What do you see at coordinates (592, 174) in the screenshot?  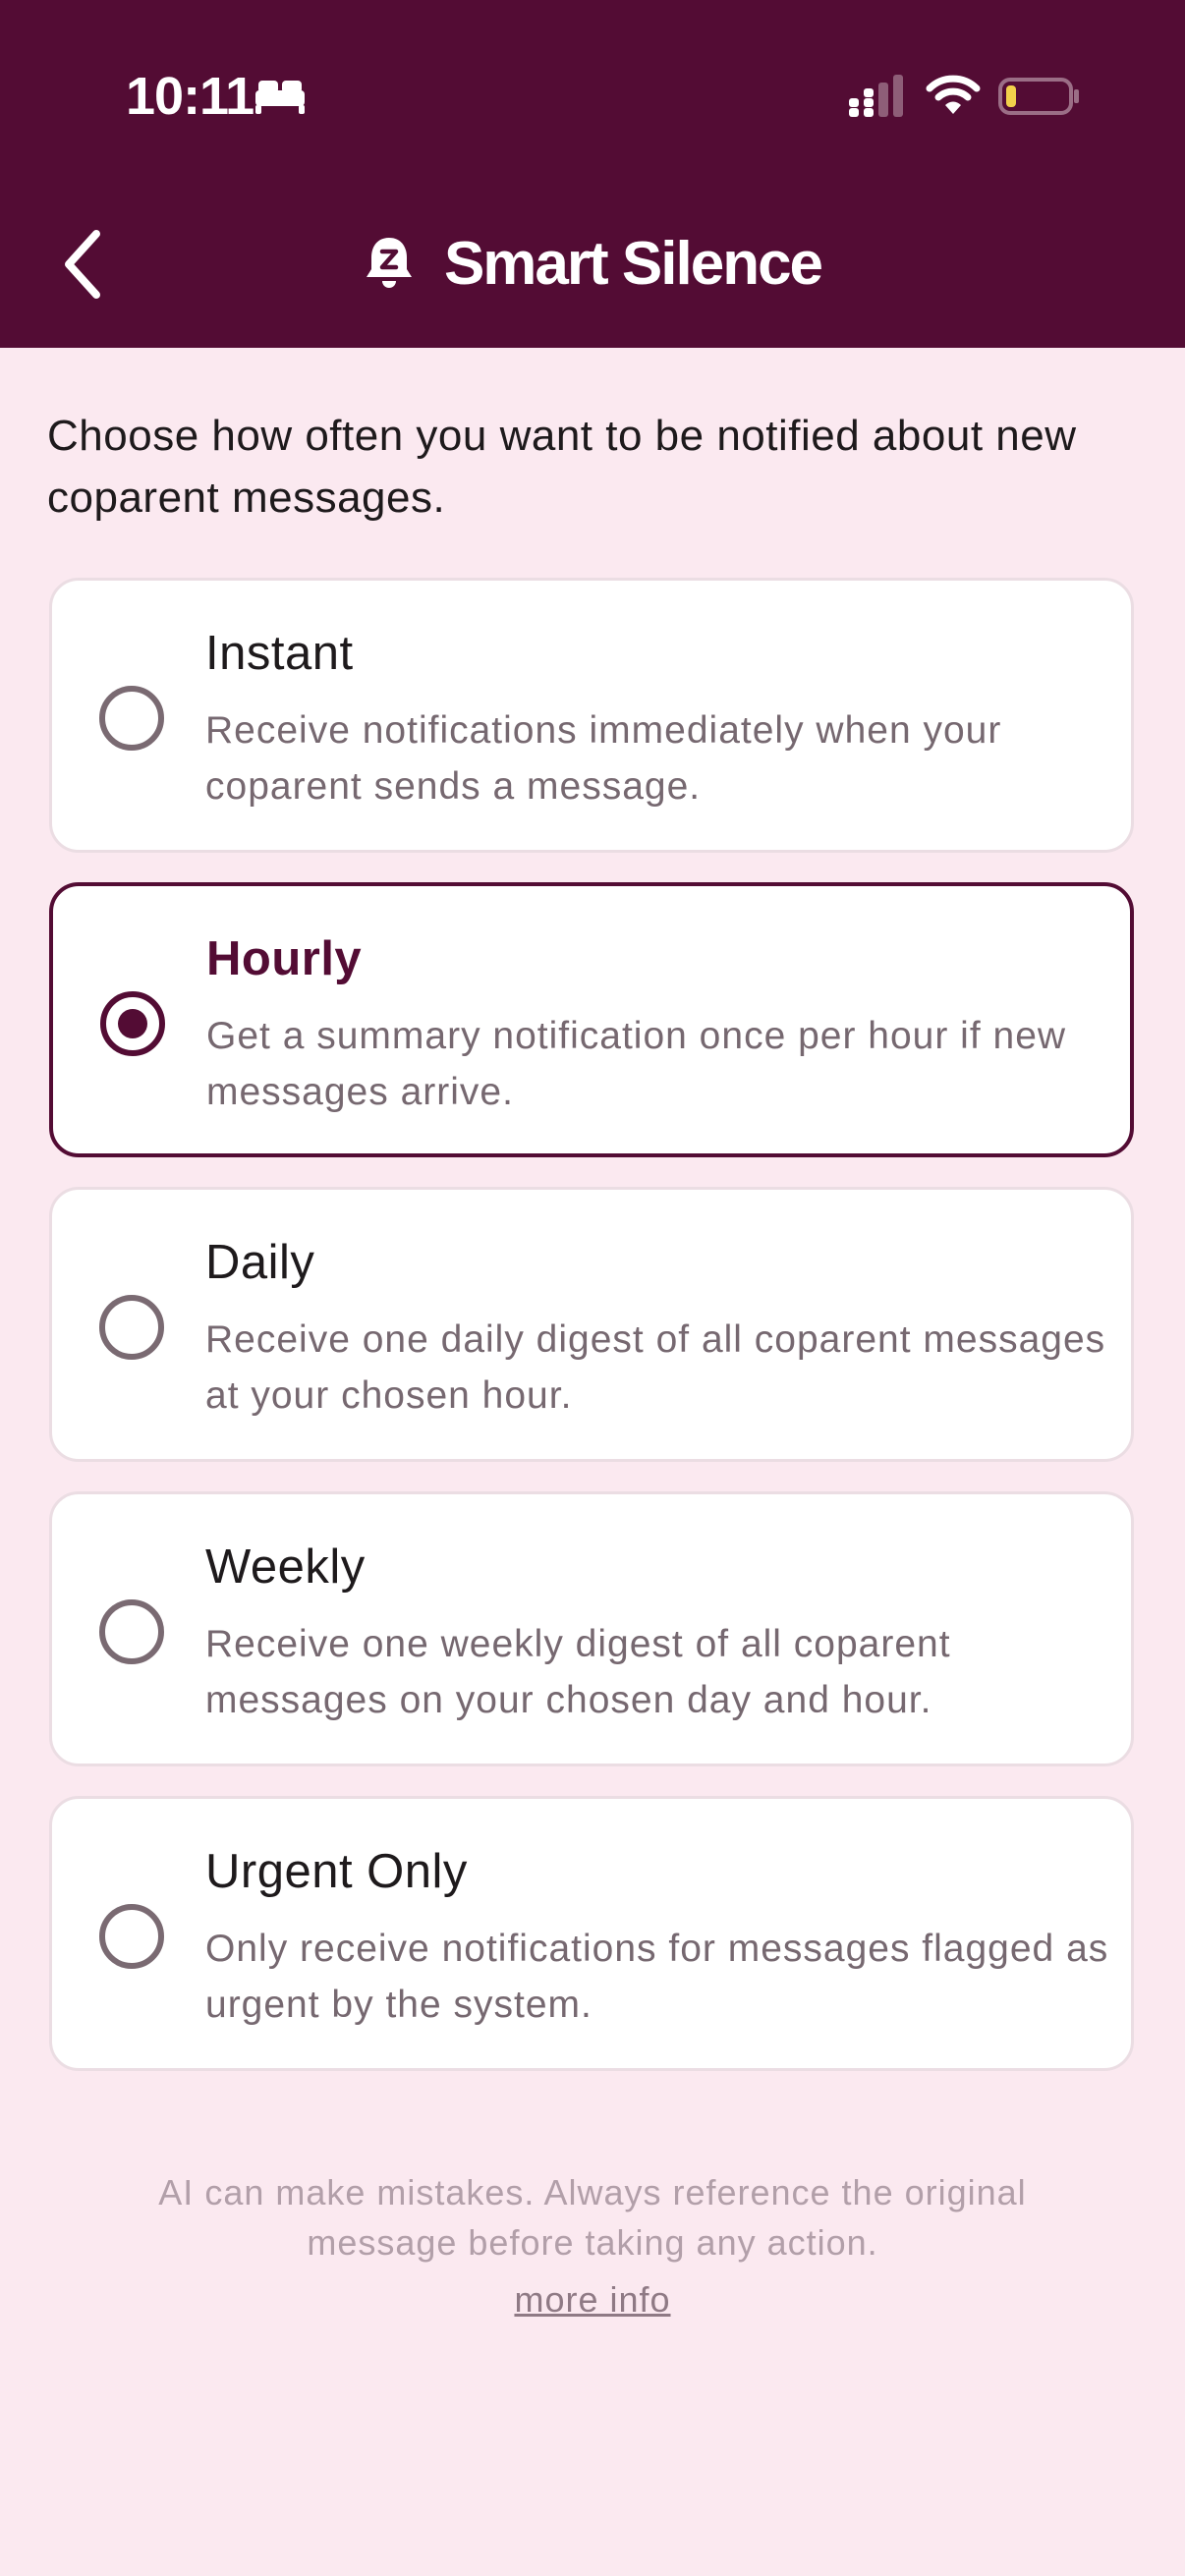 I see `app-header: 10:11 Smart Silence` at bounding box center [592, 174].